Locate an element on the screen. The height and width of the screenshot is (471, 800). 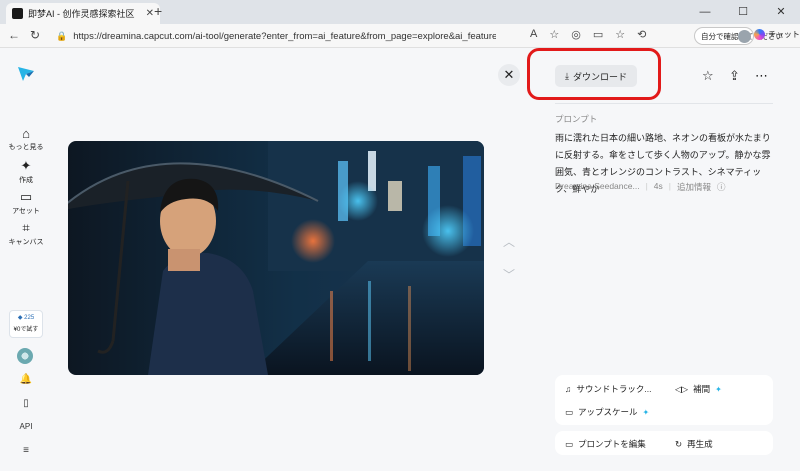
duration: 4s is located at coordinates (658, 186).